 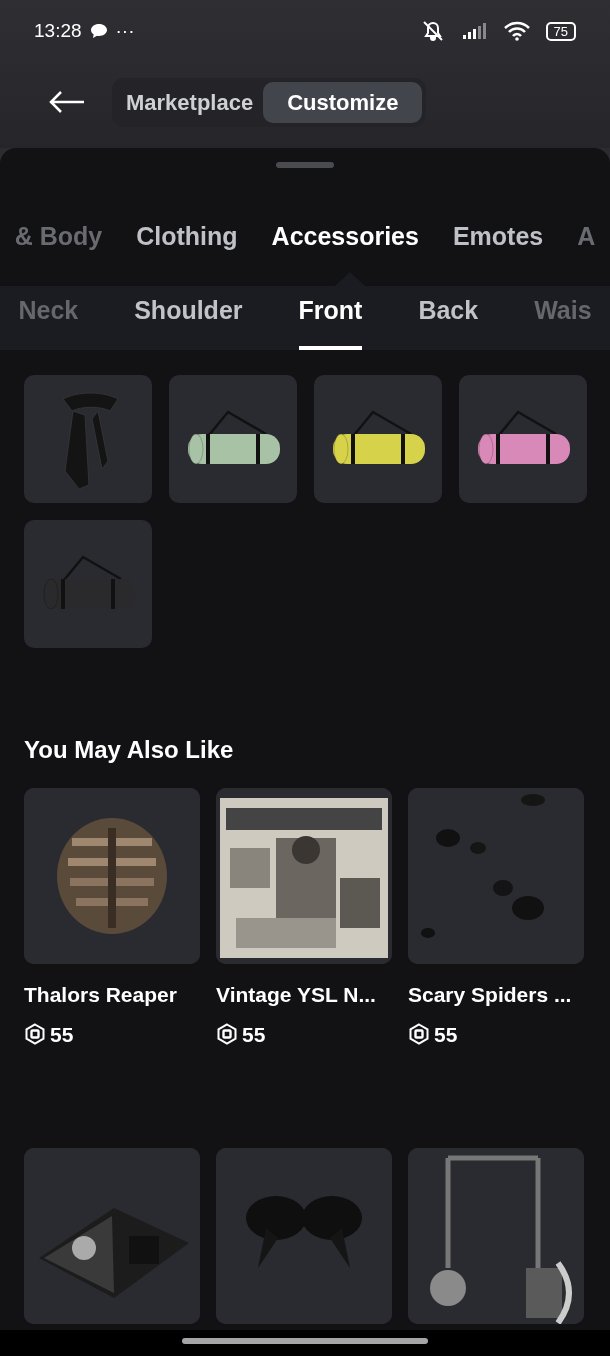 I want to click on subcategory-tab: Back, so click(x=448, y=318).